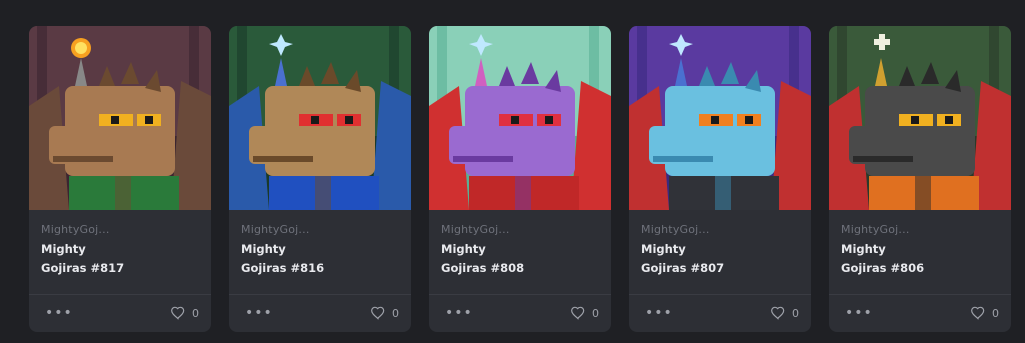 Image resolution: width=1025 pixels, height=343 pixels. I want to click on card-meta: MightyGoj... Mighty Gojiras #808, so click(520, 252).